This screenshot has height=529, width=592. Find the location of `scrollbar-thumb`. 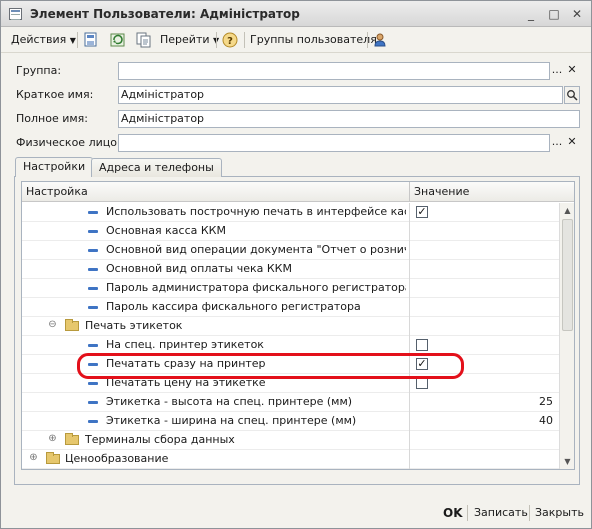

scrollbar-thumb is located at coordinates (567, 275).